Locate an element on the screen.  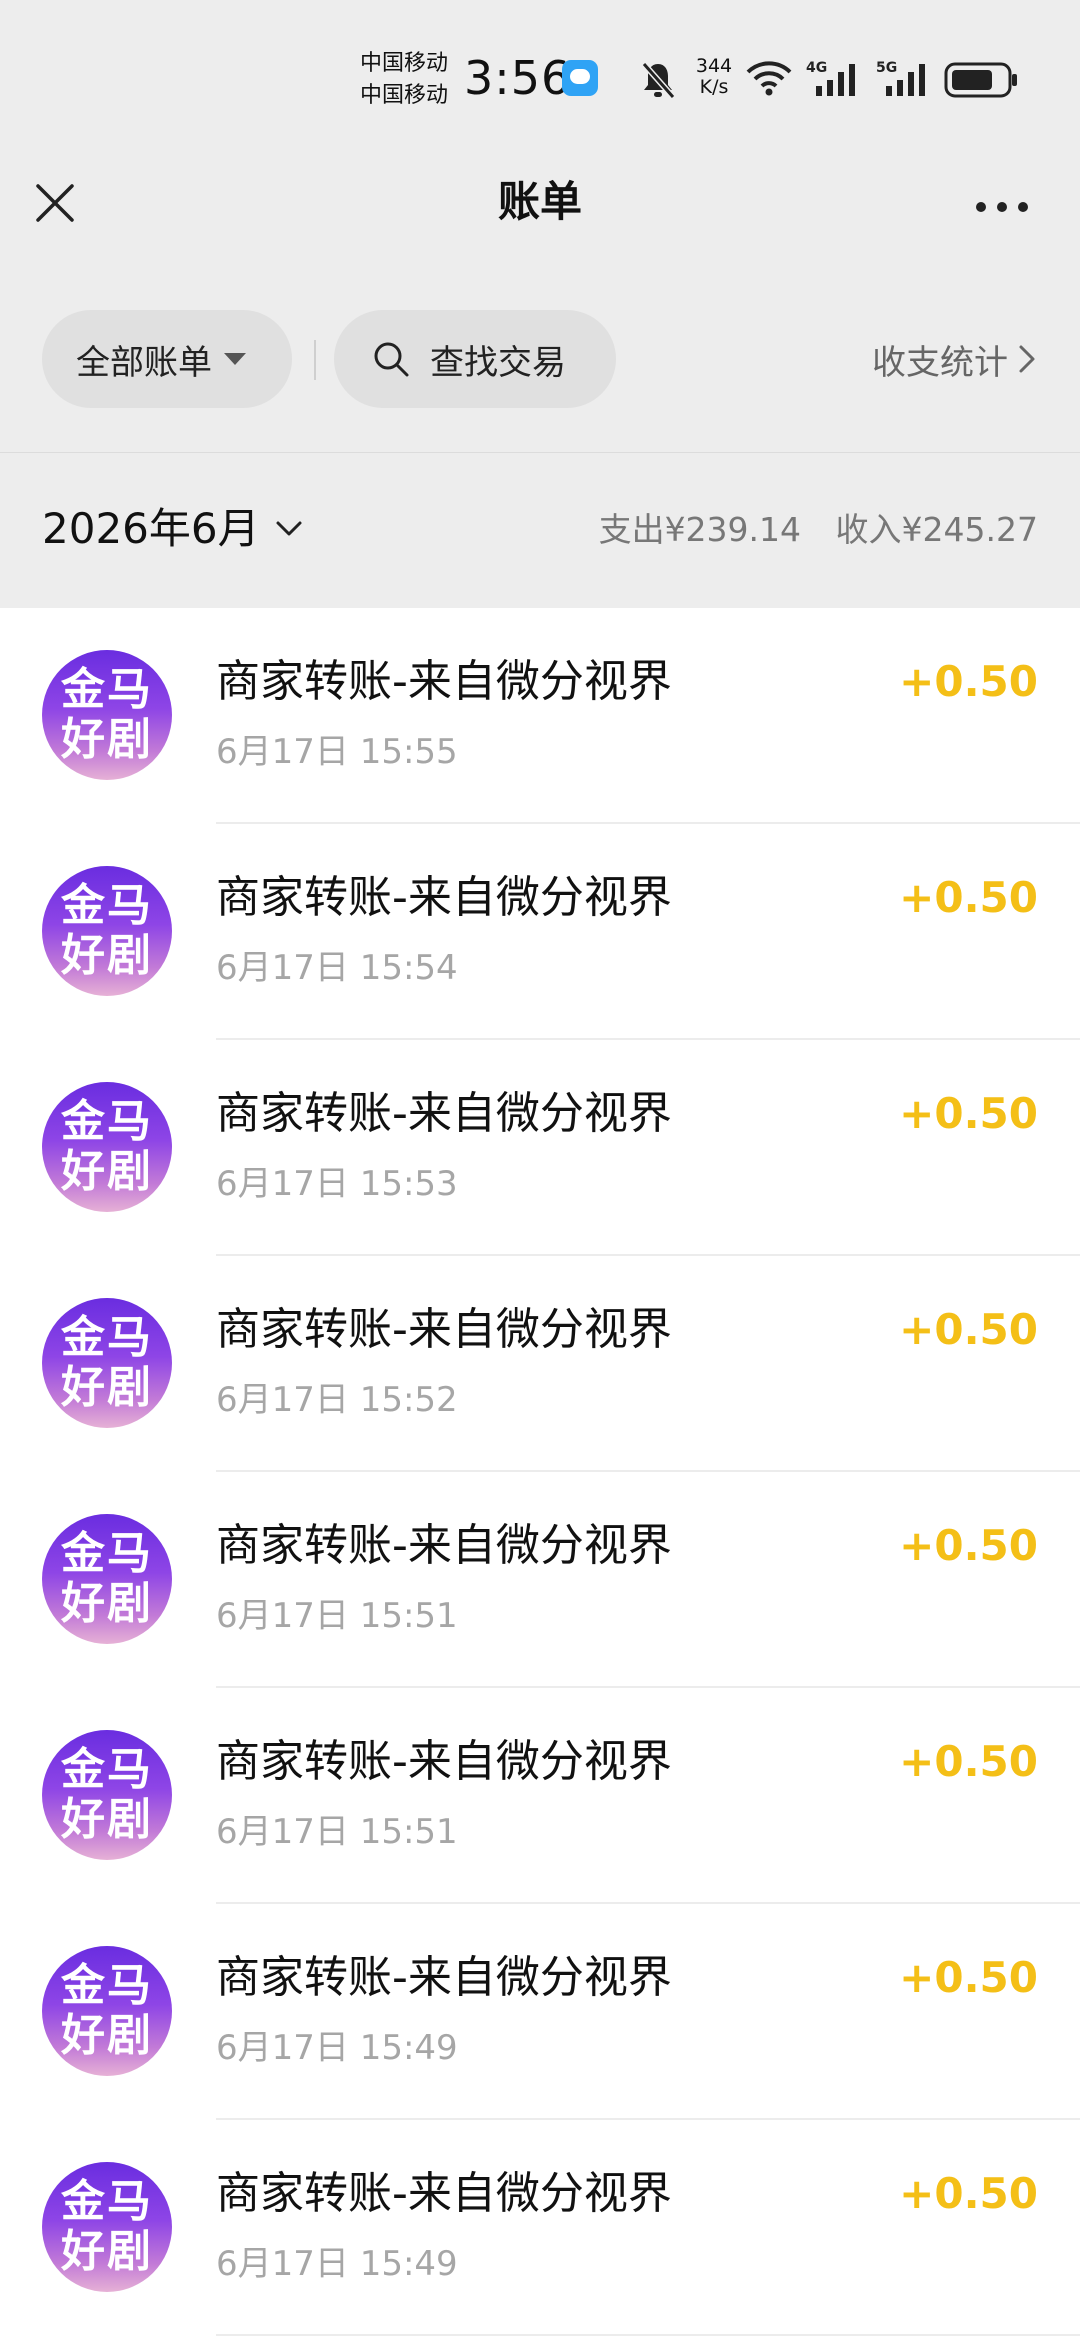
wifi-icon is located at coordinates (769, 78).